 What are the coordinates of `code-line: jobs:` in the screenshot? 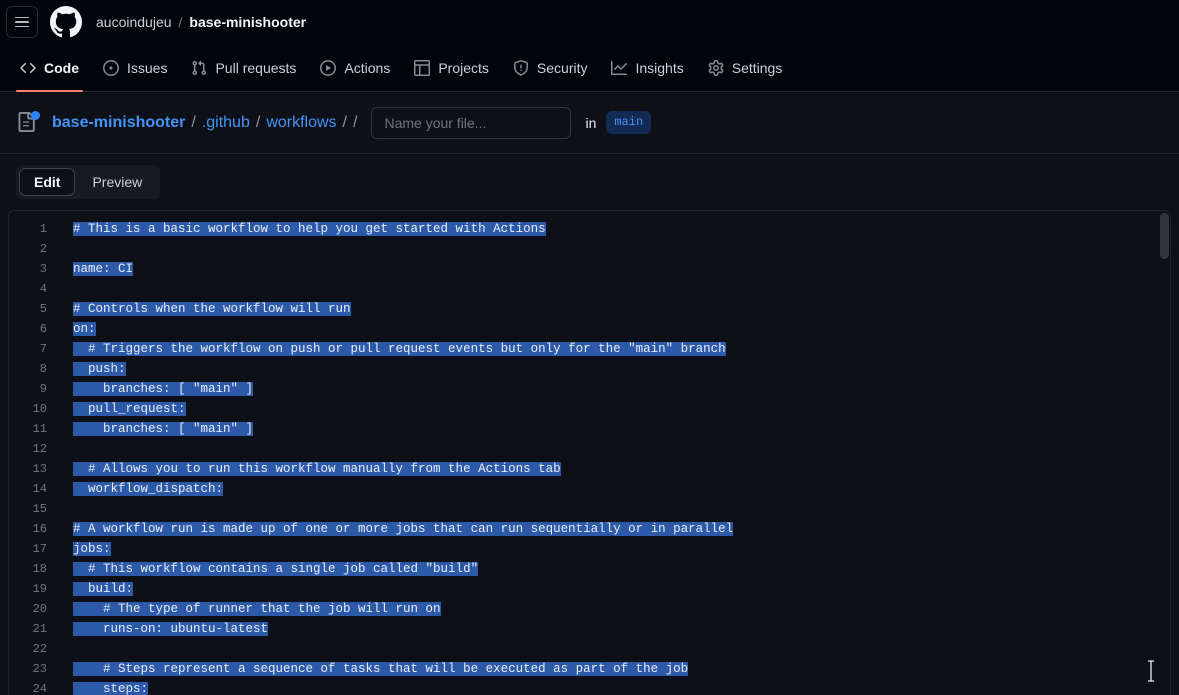 It's located at (613, 549).